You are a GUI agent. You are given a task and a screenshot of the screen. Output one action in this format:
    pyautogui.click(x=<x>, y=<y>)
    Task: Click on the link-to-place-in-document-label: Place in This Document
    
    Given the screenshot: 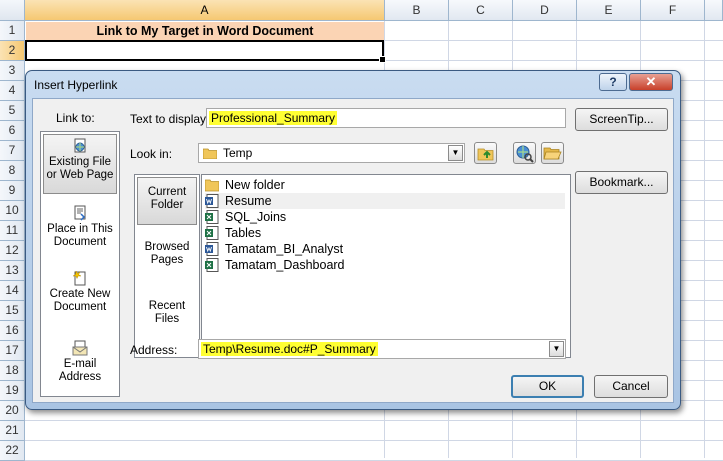 What is the action you would take?
    pyautogui.click(x=80, y=235)
    